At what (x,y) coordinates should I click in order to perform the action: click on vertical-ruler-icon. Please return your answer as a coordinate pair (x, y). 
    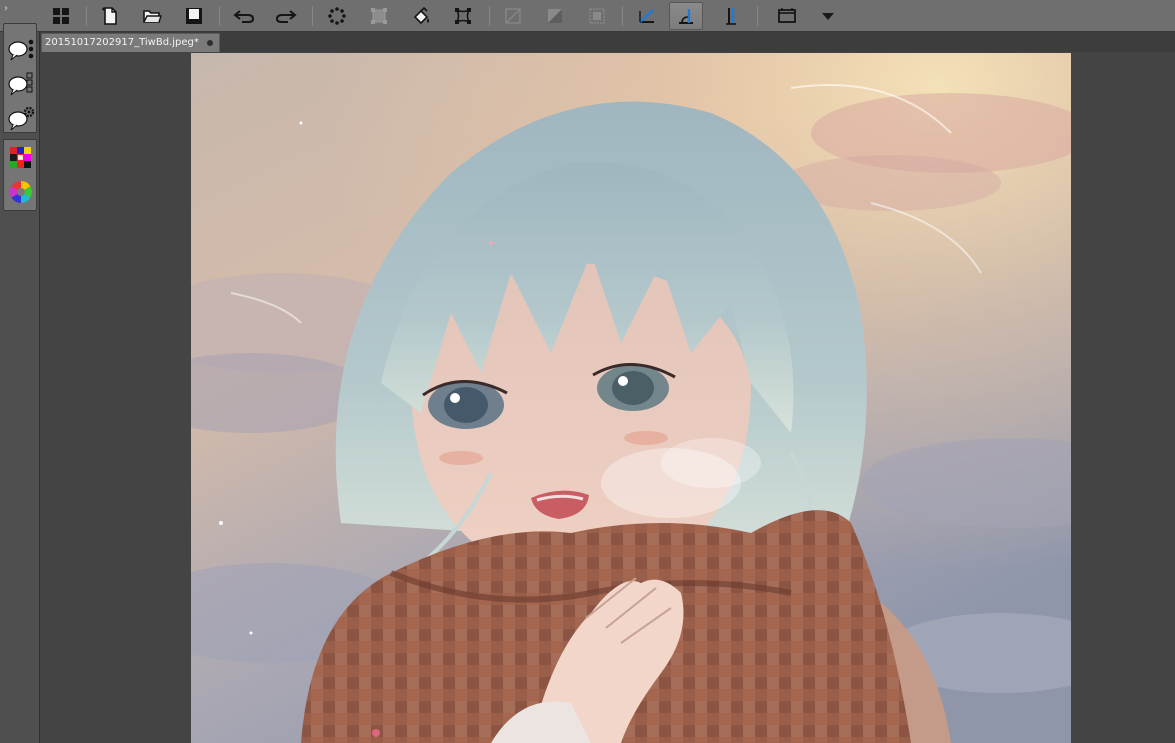
    Looking at the image, I should click on (731, 16).